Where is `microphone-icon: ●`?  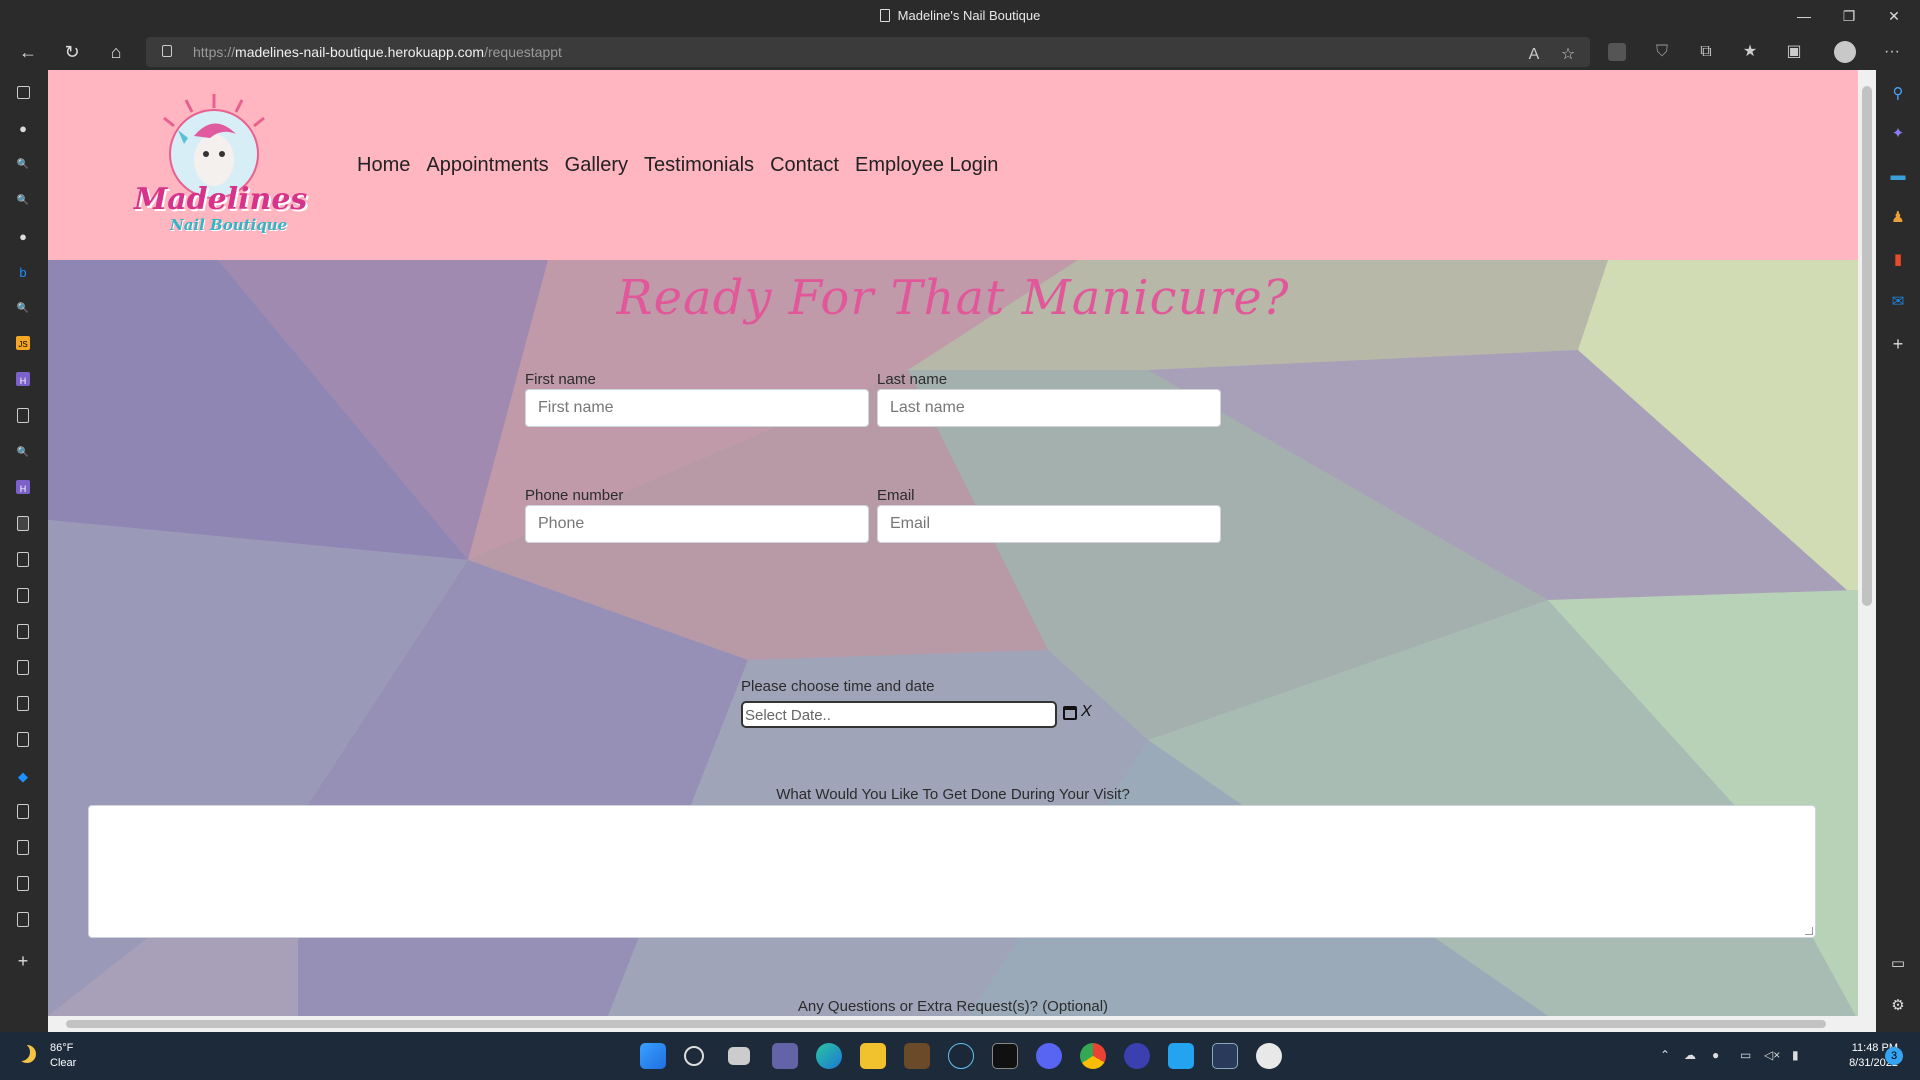
microphone-icon: ● is located at coordinates (1715, 1055).